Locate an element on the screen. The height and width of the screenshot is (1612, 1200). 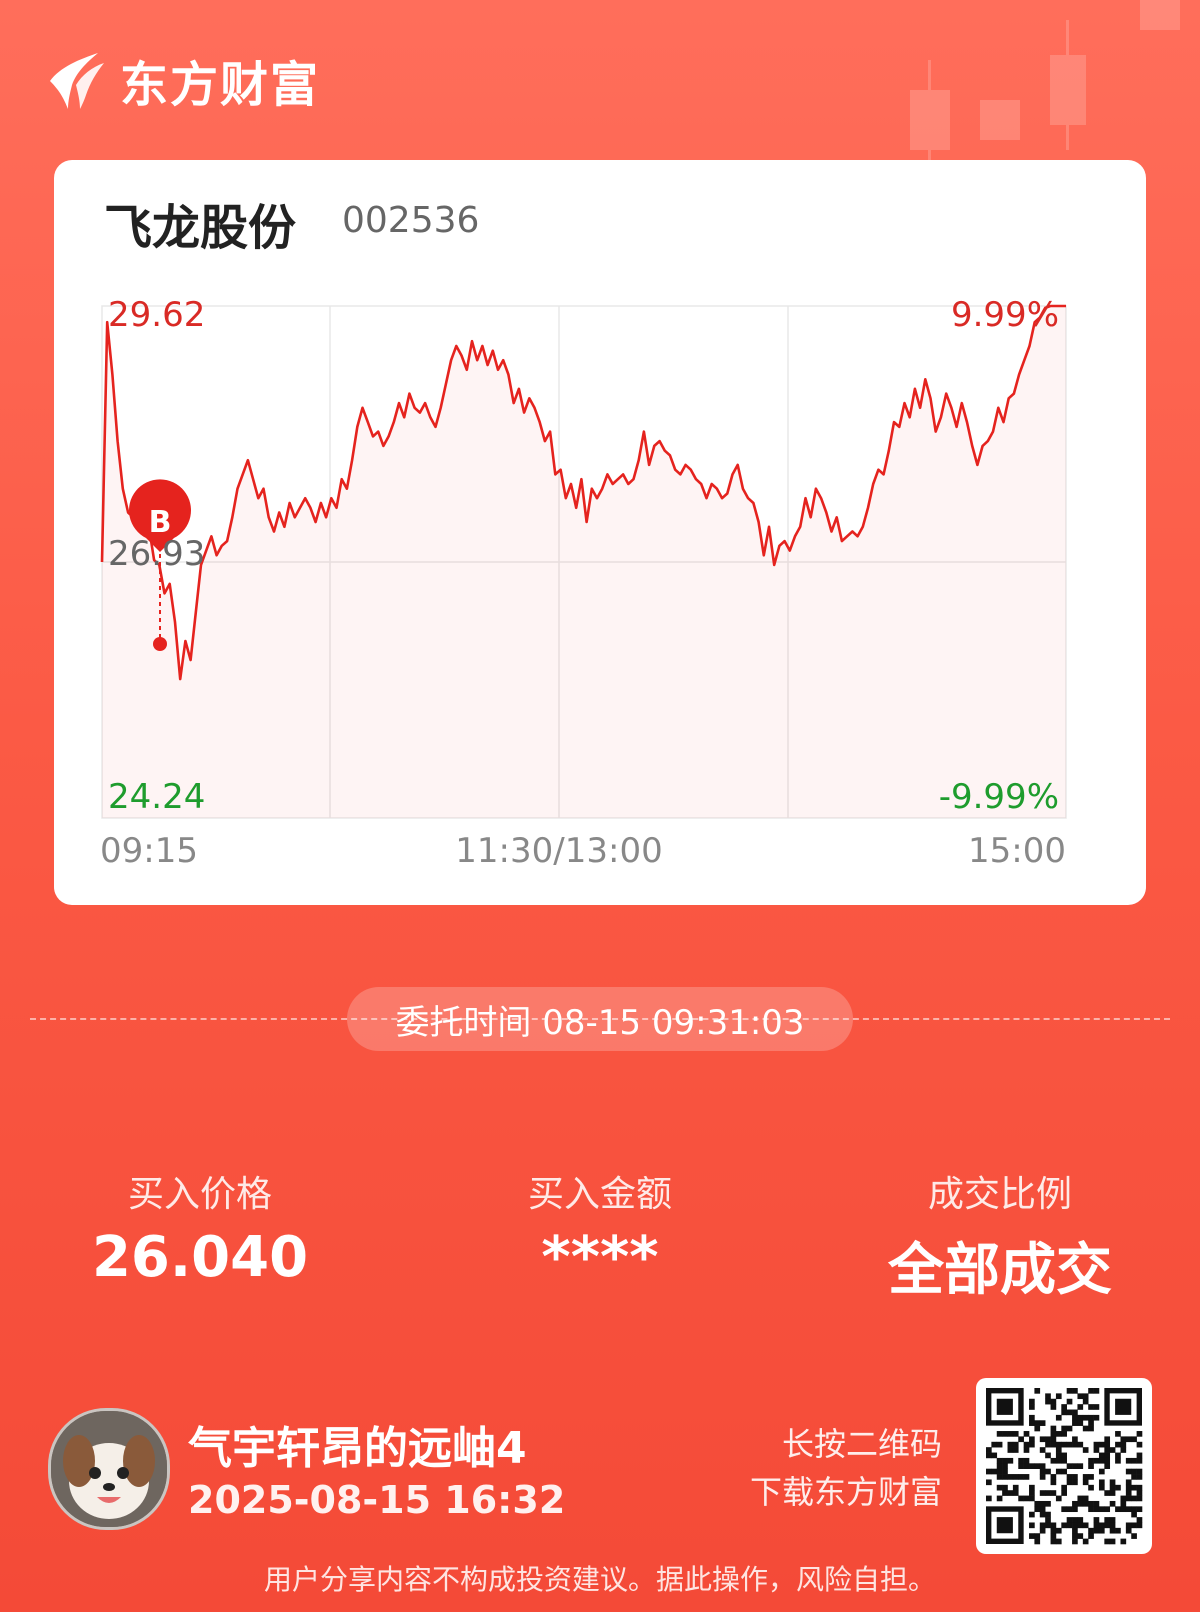
stat-value: **** is located at coordinates (600, 1257).